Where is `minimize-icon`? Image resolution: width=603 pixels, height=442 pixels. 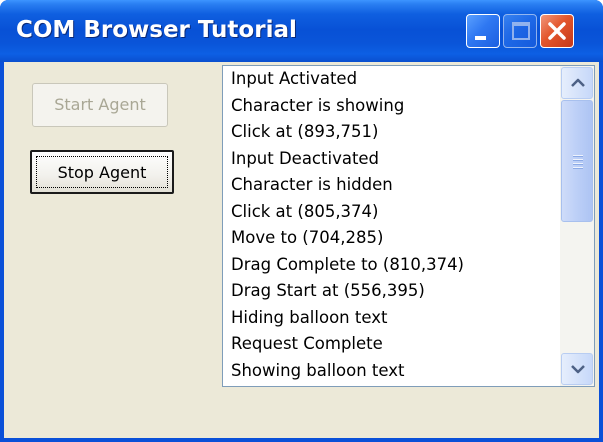
minimize-icon is located at coordinates (480, 38).